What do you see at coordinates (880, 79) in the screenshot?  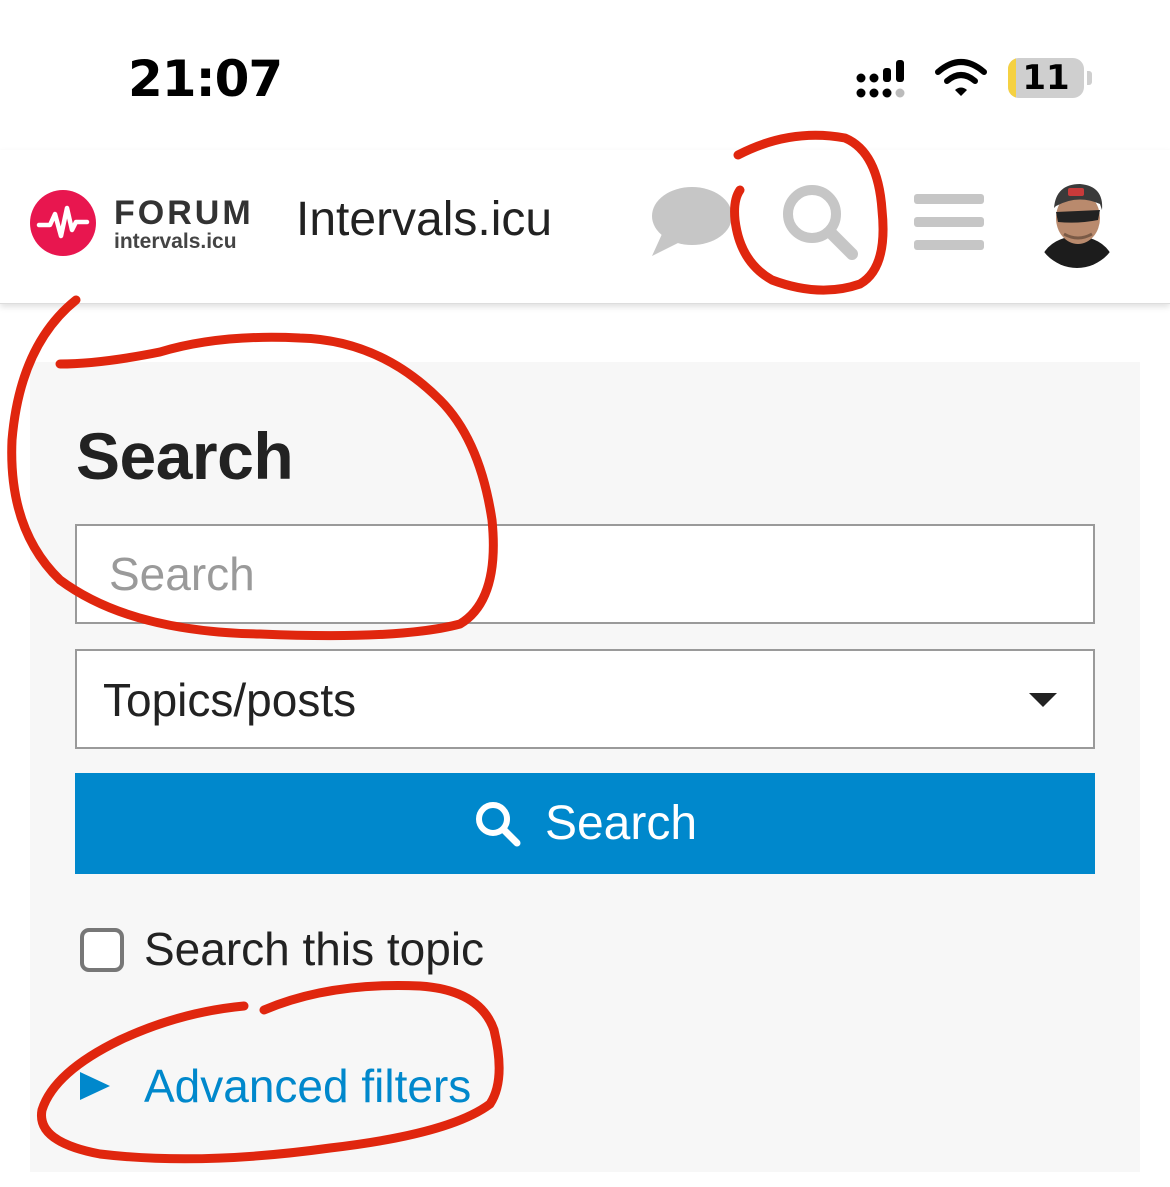 I see `cellular-signal-icon` at bounding box center [880, 79].